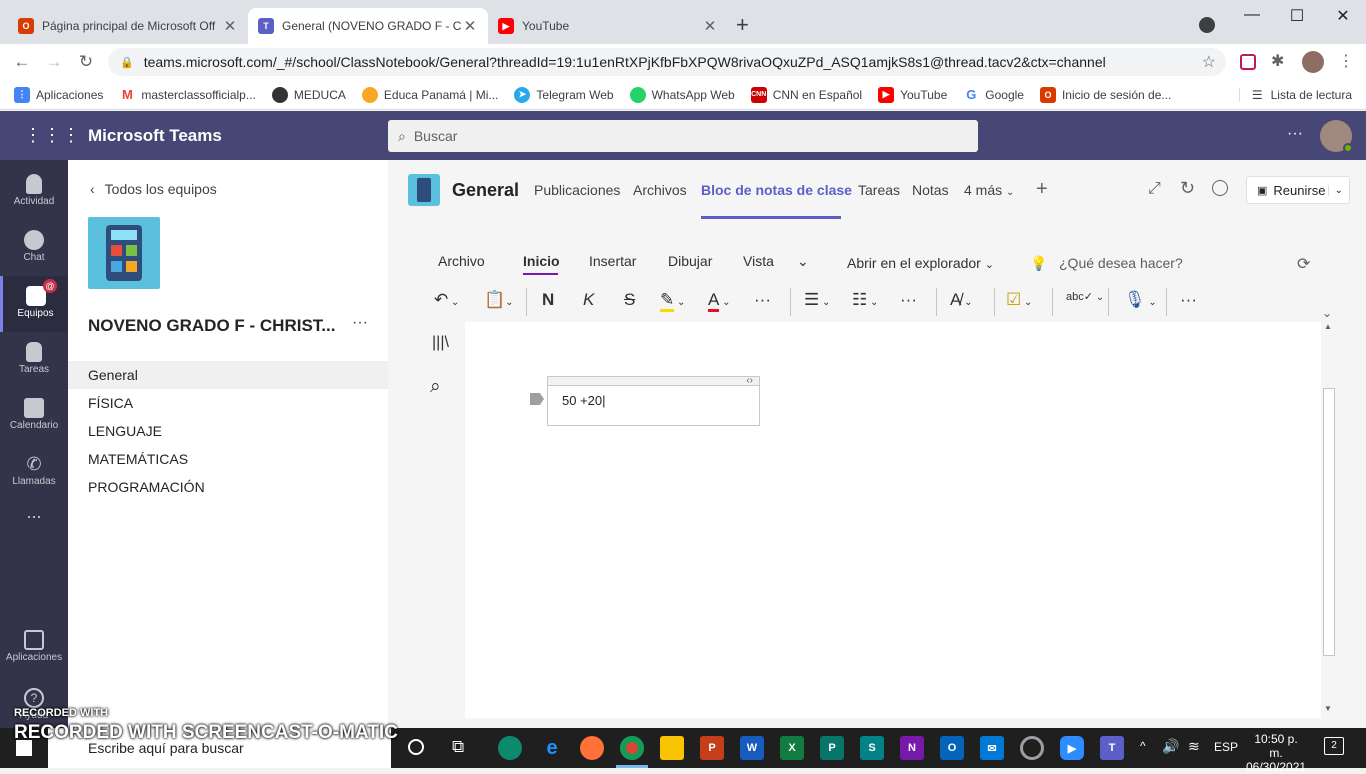 The height and width of the screenshot is (774, 1366). Describe the element at coordinates (632, 748) in the screenshot. I see `chrome-icon` at that location.